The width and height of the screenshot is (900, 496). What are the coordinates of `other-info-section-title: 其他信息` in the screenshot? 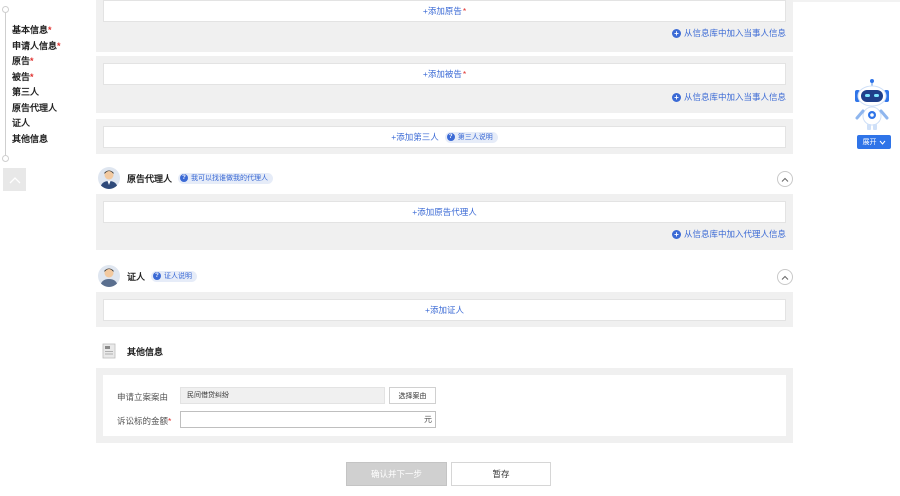 It's located at (145, 351).